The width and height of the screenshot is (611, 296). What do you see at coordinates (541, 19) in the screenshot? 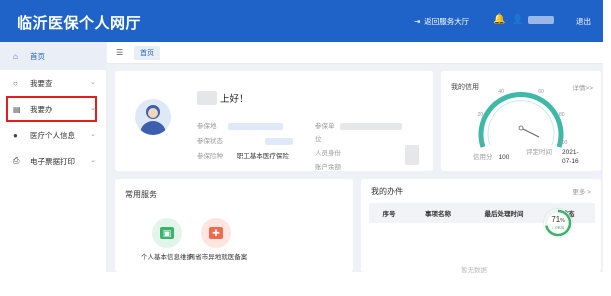
I see `username-blurred` at bounding box center [541, 19].